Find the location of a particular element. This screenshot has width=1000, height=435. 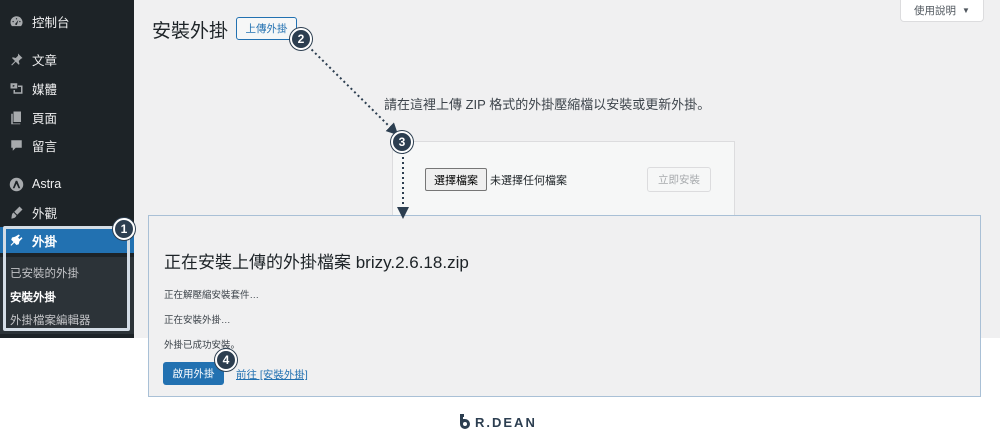

callout-badge-4: 4 is located at coordinates (226, 360).